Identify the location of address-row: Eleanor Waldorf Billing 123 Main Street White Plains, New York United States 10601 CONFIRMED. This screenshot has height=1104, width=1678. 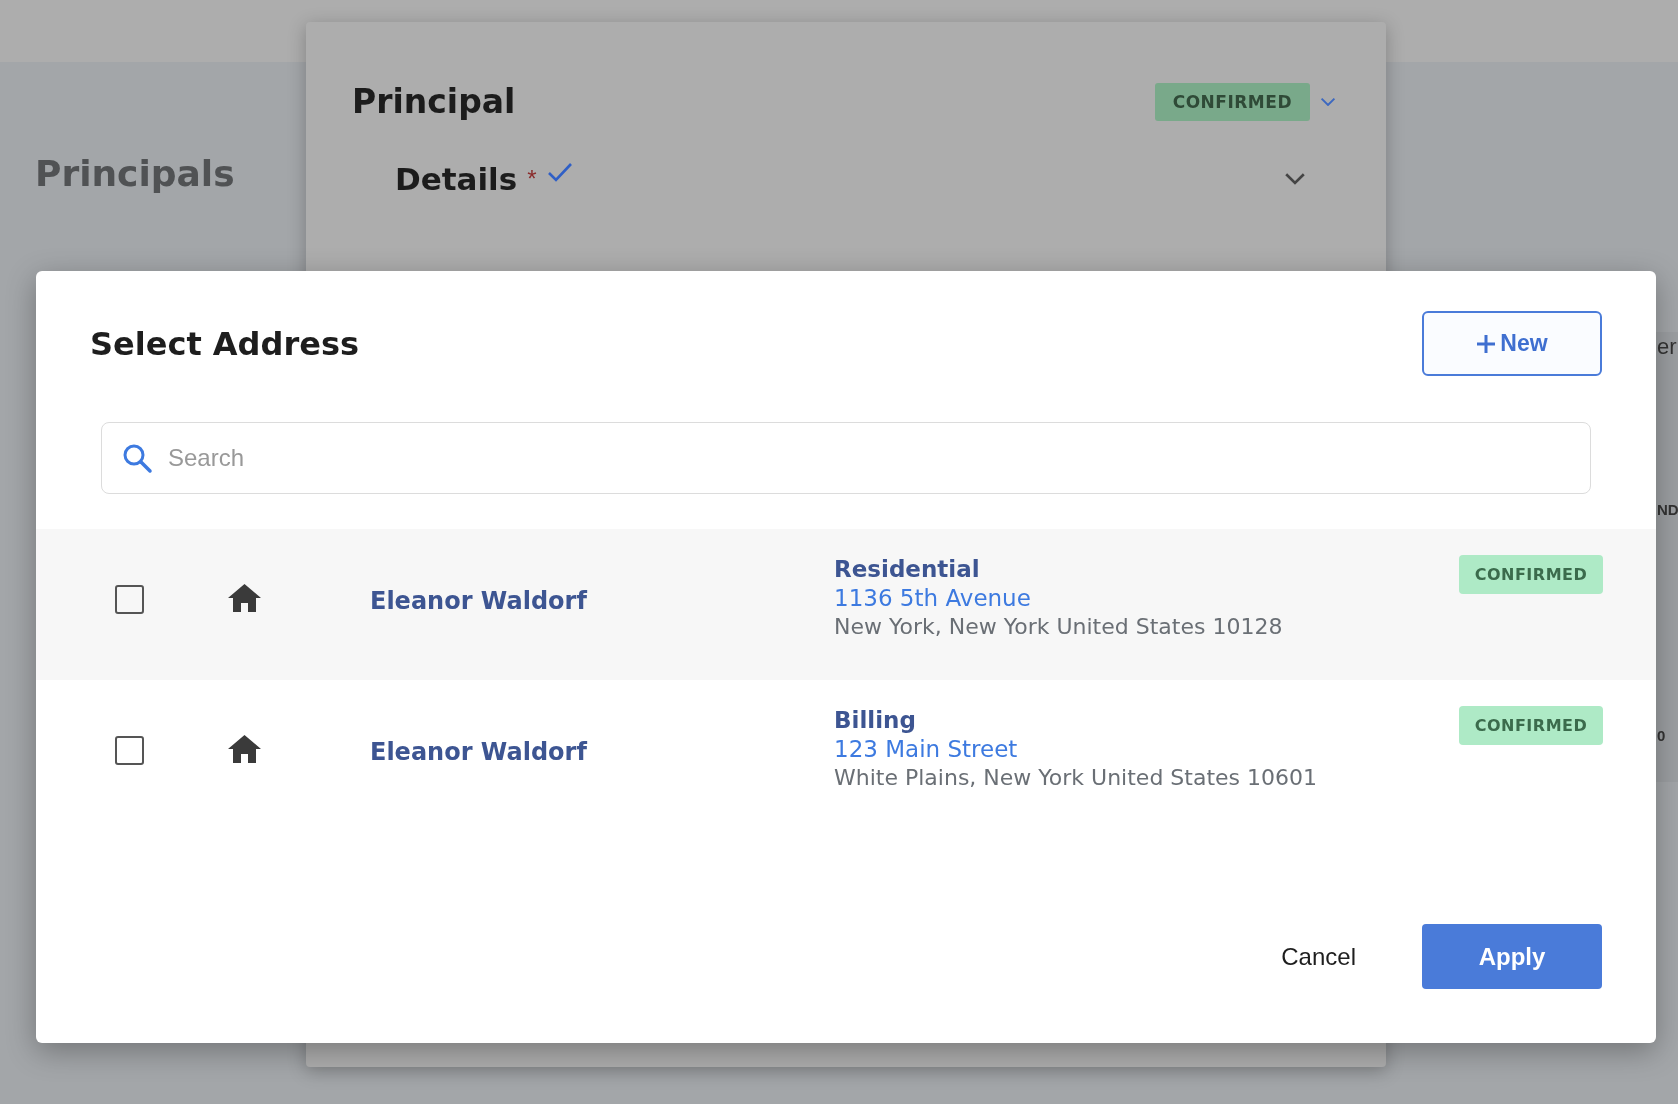
(846, 755).